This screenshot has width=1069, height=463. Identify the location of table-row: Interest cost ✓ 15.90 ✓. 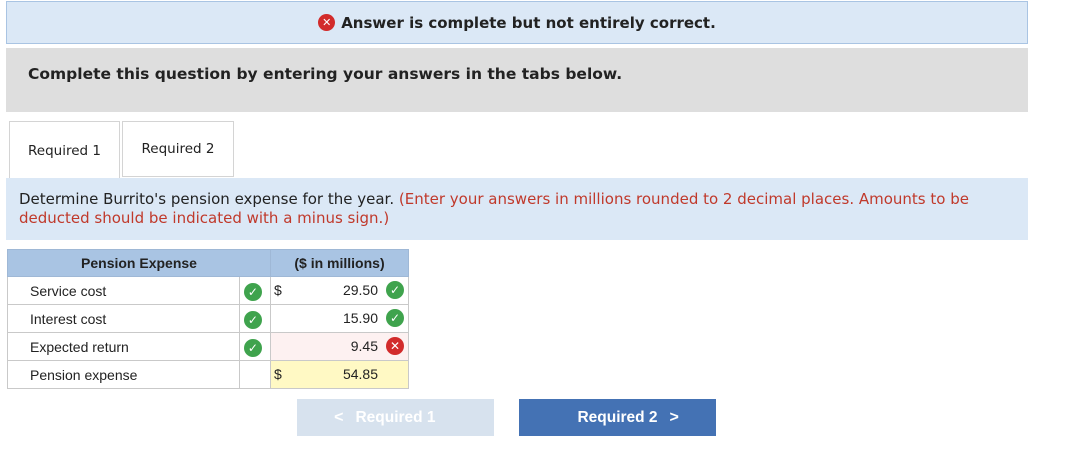
(208, 318).